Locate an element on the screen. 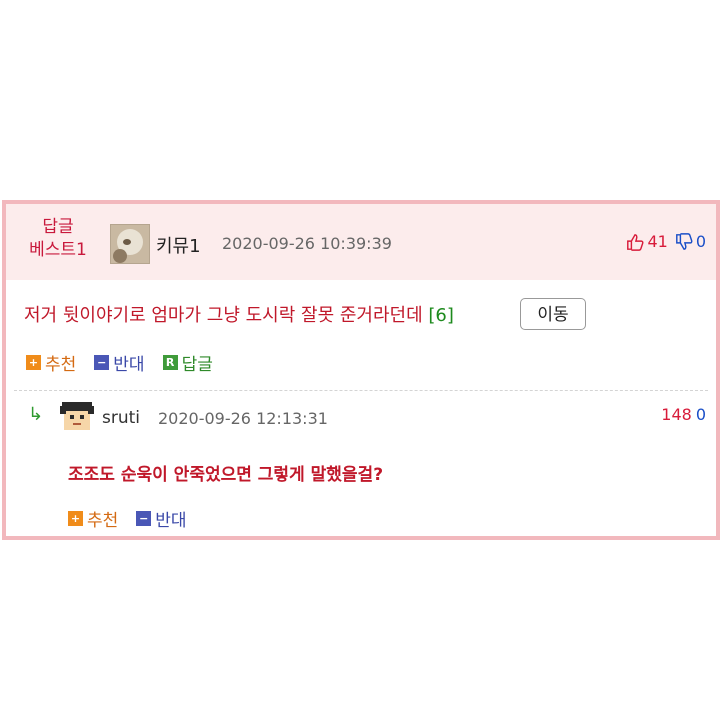 The width and height of the screenshot is (720, 702). comment-text: 저거 뒷이야기로 엄마가 그냥 도시락 잘못 준거라던데 [6] is located at coordinates (239, 314).